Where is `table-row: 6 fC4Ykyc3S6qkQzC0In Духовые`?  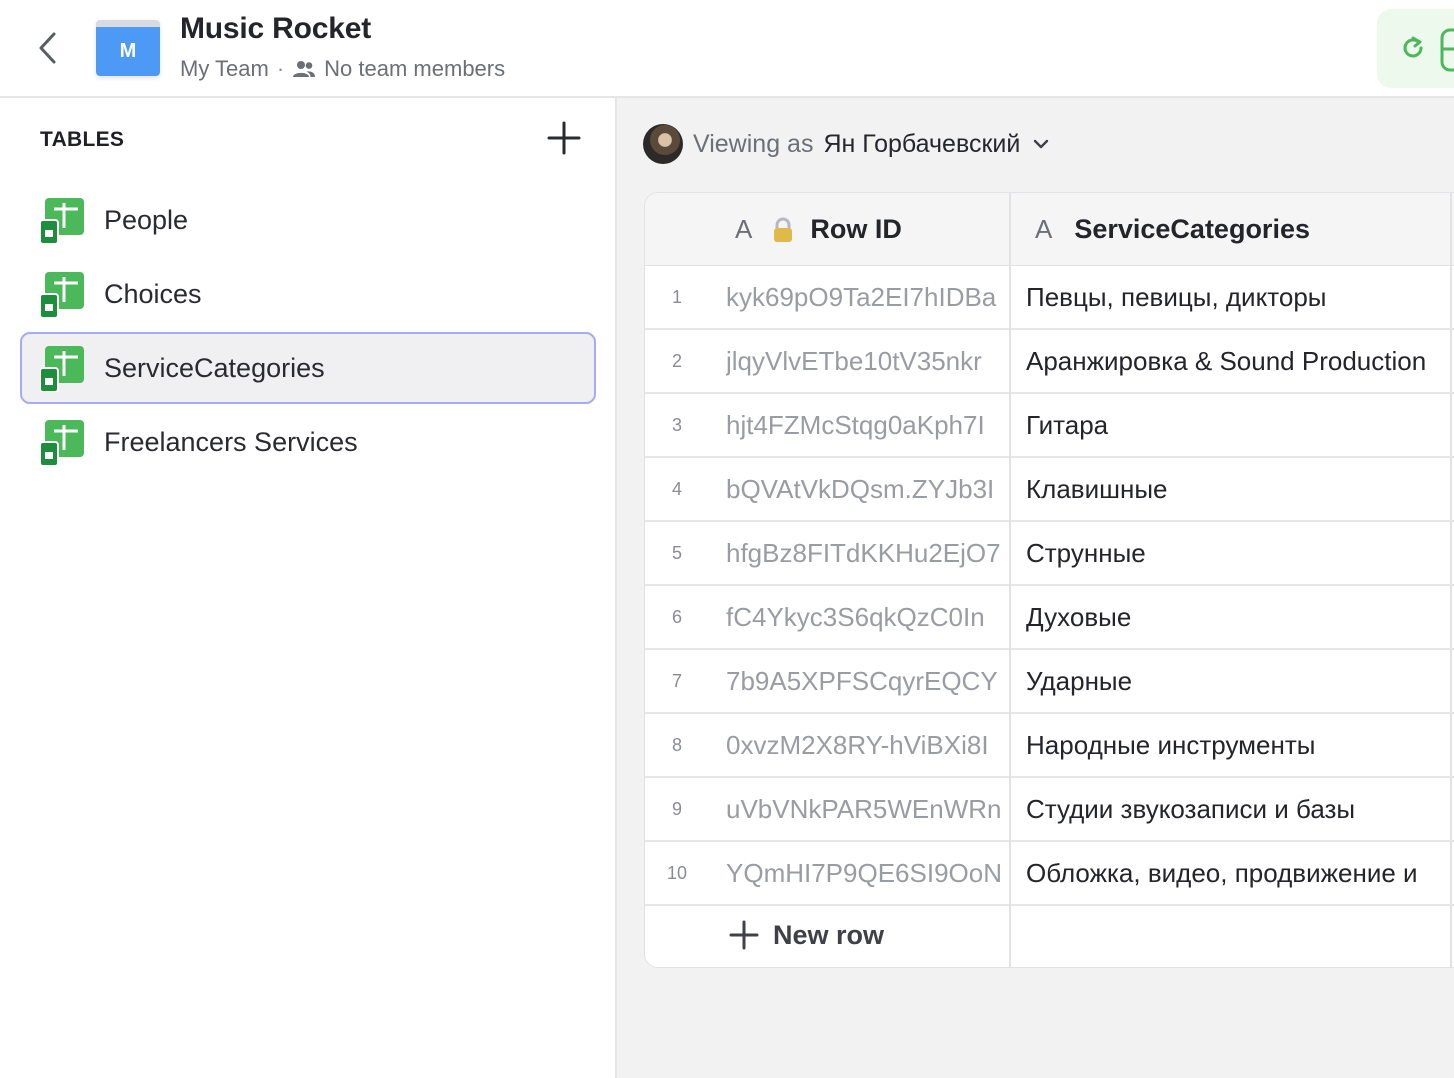
table-row: 6 fC4Ykyc3S6qkQzC0In Духовые is located at coordinates (1049, 618).